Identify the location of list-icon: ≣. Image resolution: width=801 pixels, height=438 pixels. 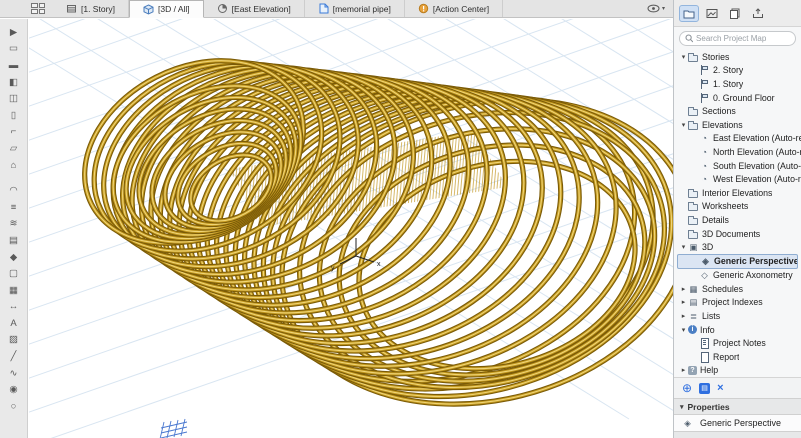
(693, 316).